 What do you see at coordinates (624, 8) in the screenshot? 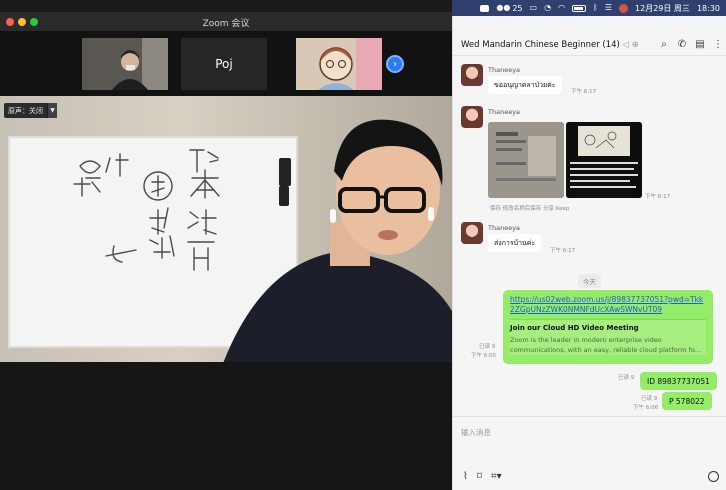
I see `user-avatar-icon` at bounding box center [624, 8].